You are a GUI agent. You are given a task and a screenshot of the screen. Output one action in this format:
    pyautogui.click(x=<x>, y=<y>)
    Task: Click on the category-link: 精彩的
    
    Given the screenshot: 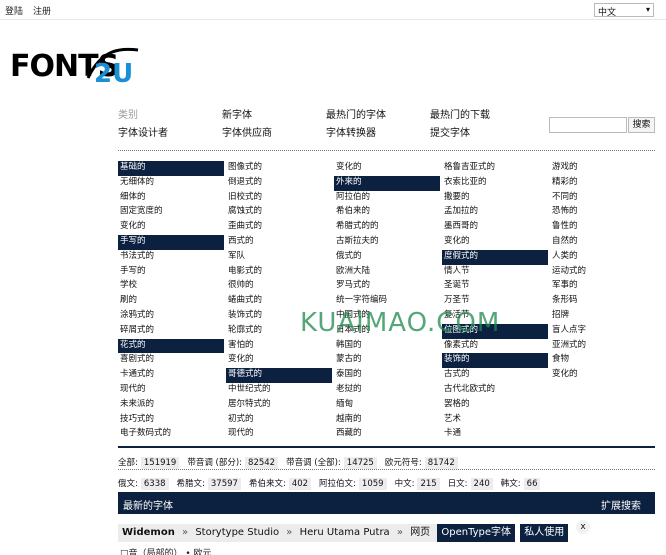 What is the action you would take?
    pyautogui.click(x=602, y=183)
    